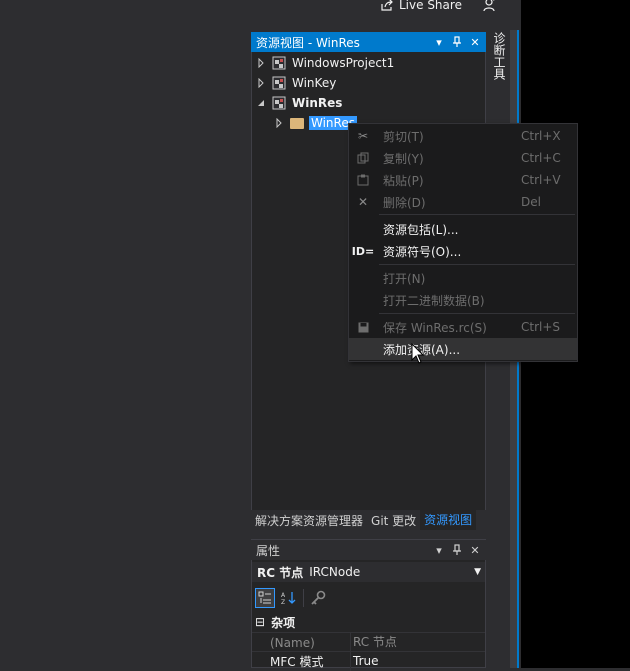 This screenshot has height=671, width=630. I want to click on property-row: MFC 模式 True, so click(368, 661).